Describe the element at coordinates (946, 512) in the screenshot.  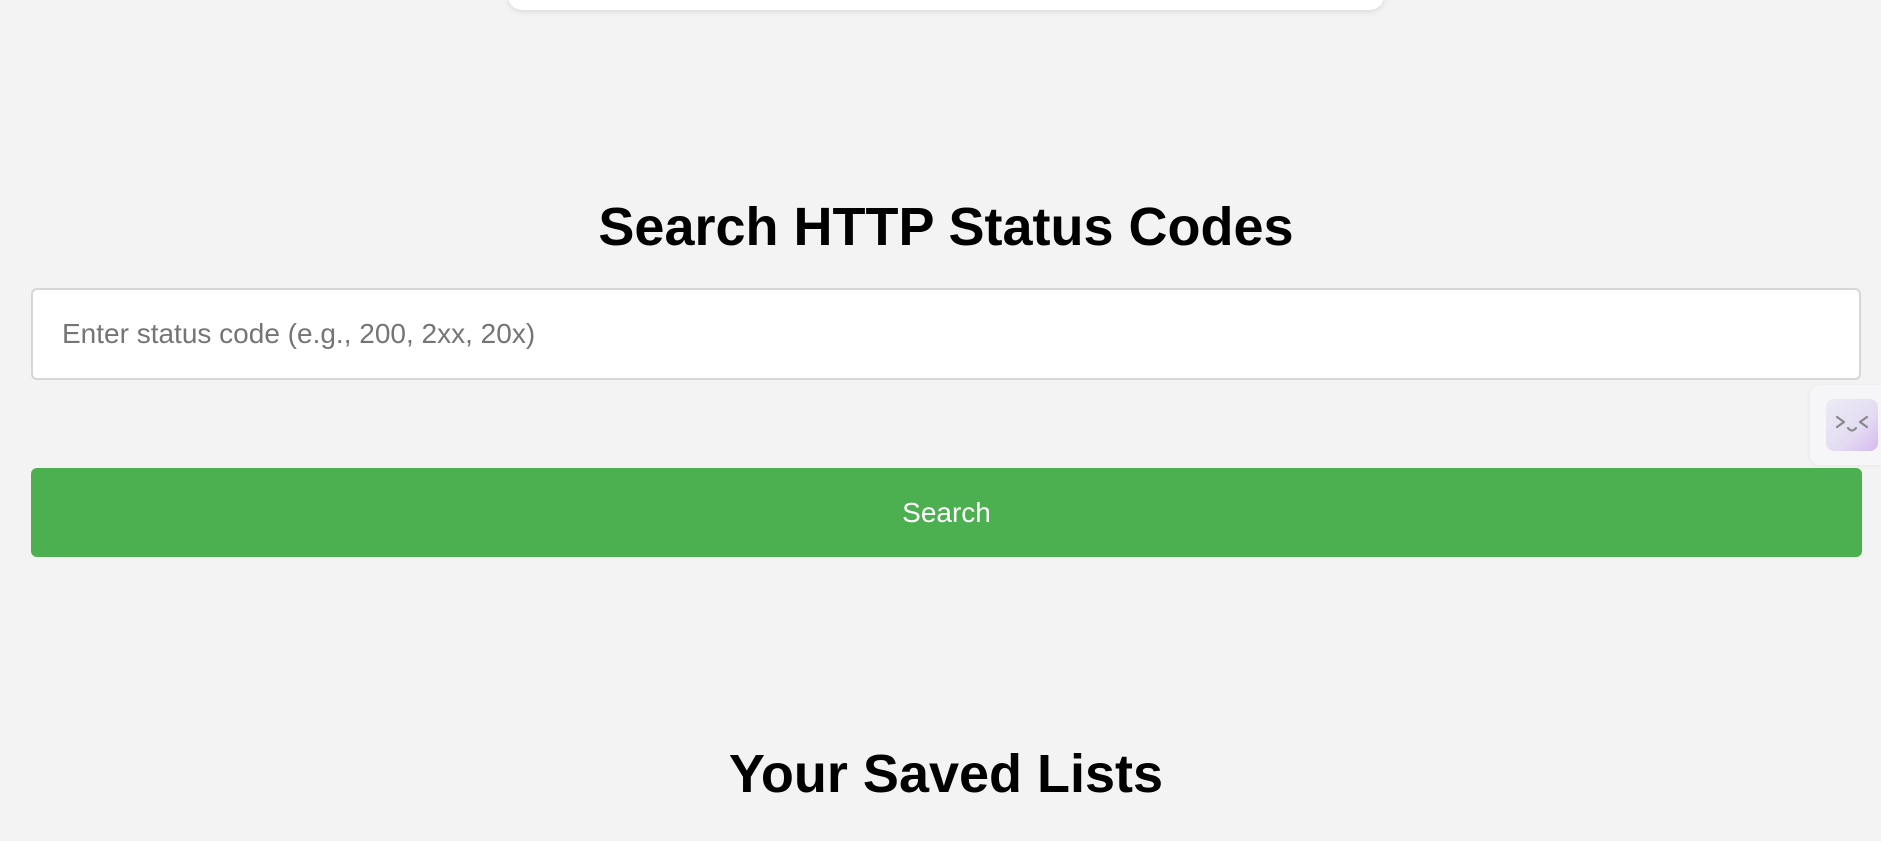
I see `search-button: Search` at that location.